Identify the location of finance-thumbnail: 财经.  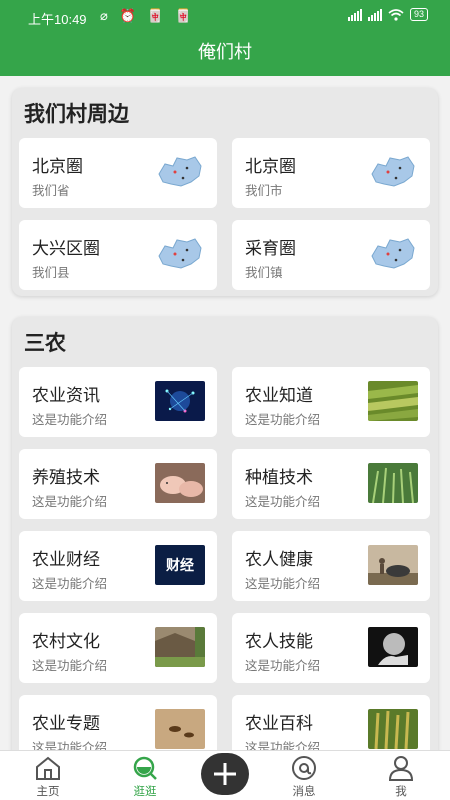
(180, 565).